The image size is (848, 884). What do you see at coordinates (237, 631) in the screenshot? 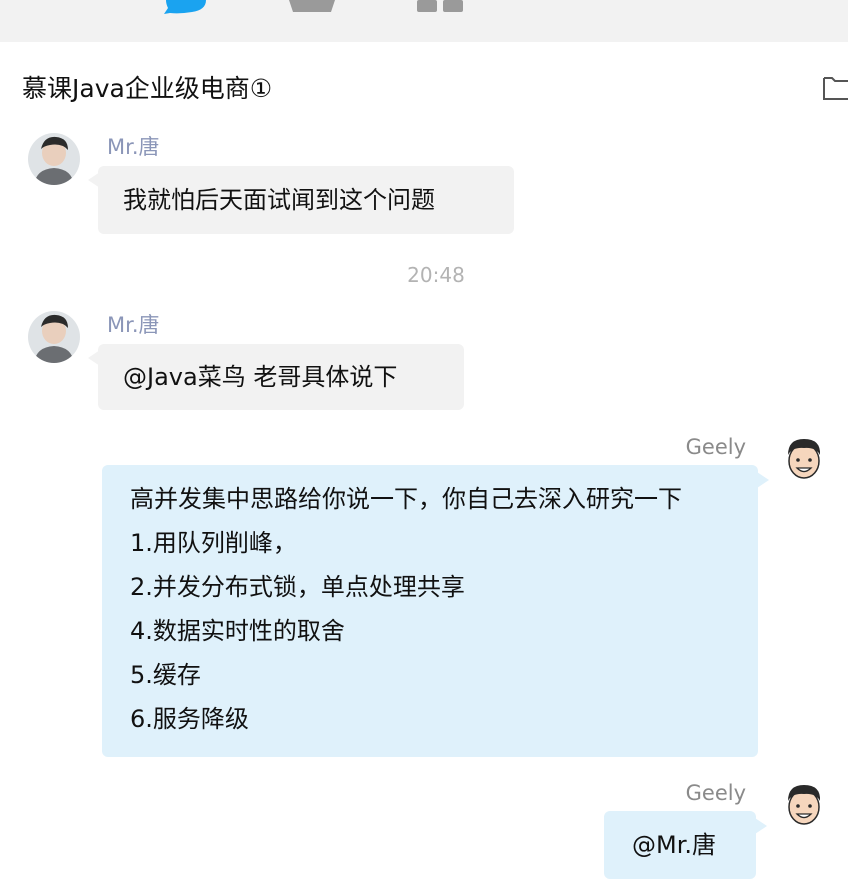
I see `message-text: 4.数据实时性的取舍` at bounding box center [237, 631].